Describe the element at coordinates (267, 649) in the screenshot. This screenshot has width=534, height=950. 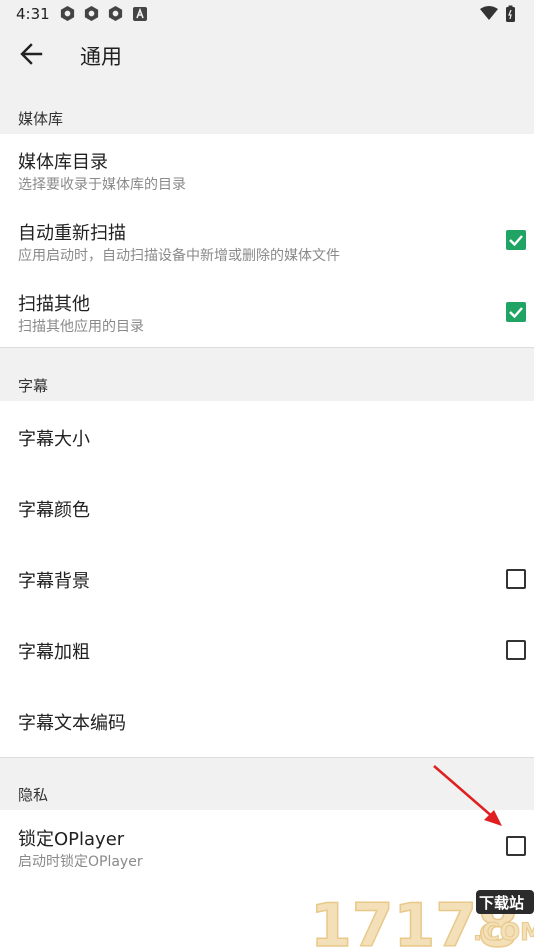
I see `setting-subtitle-bold: 字幕加粗` at that location.